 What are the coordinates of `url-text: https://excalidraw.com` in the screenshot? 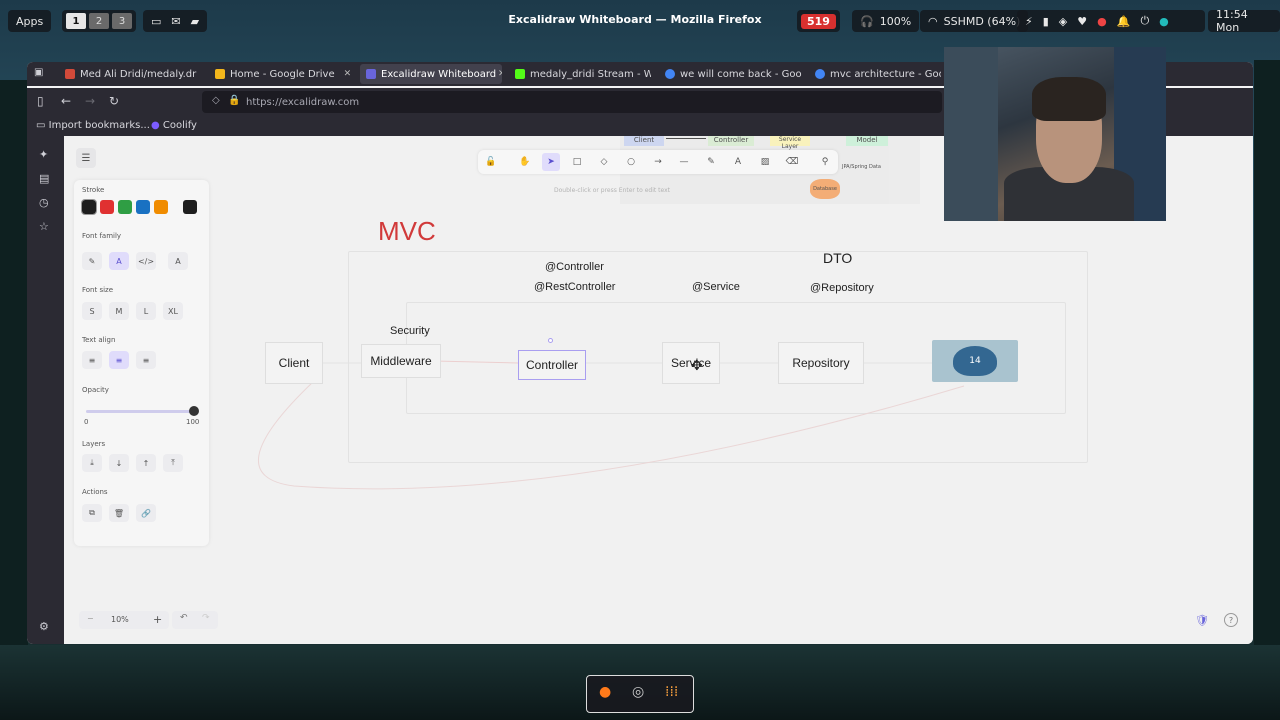 It's located at (303, 102).